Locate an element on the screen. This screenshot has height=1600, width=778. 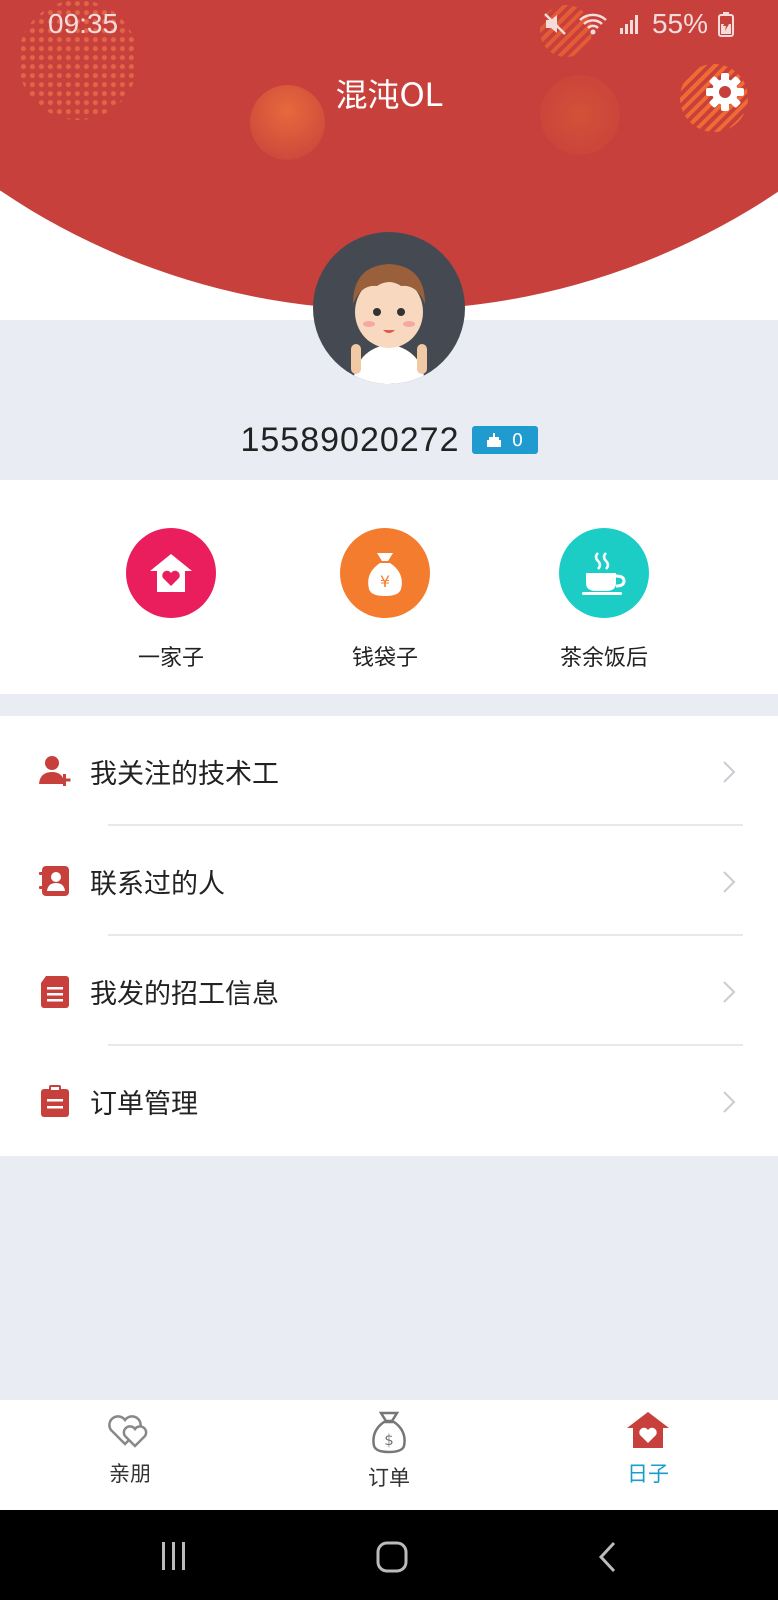
avatar is located at coordinates (389, 308).